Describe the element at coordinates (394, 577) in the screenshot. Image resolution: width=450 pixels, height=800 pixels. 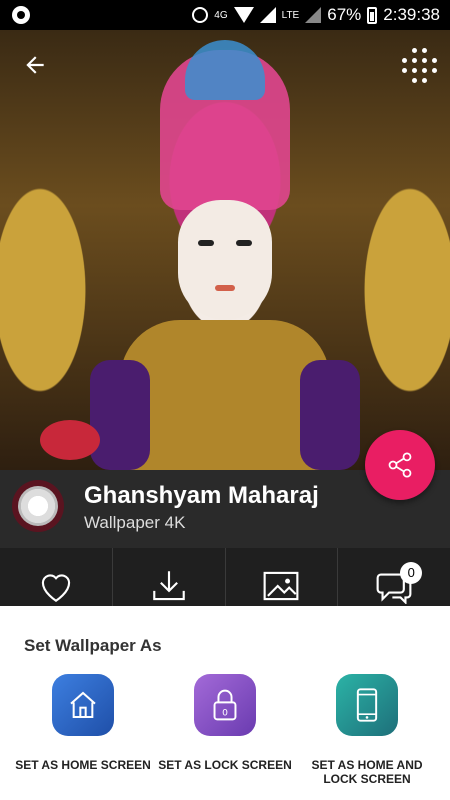
I see `comments-button: 0` at that location.